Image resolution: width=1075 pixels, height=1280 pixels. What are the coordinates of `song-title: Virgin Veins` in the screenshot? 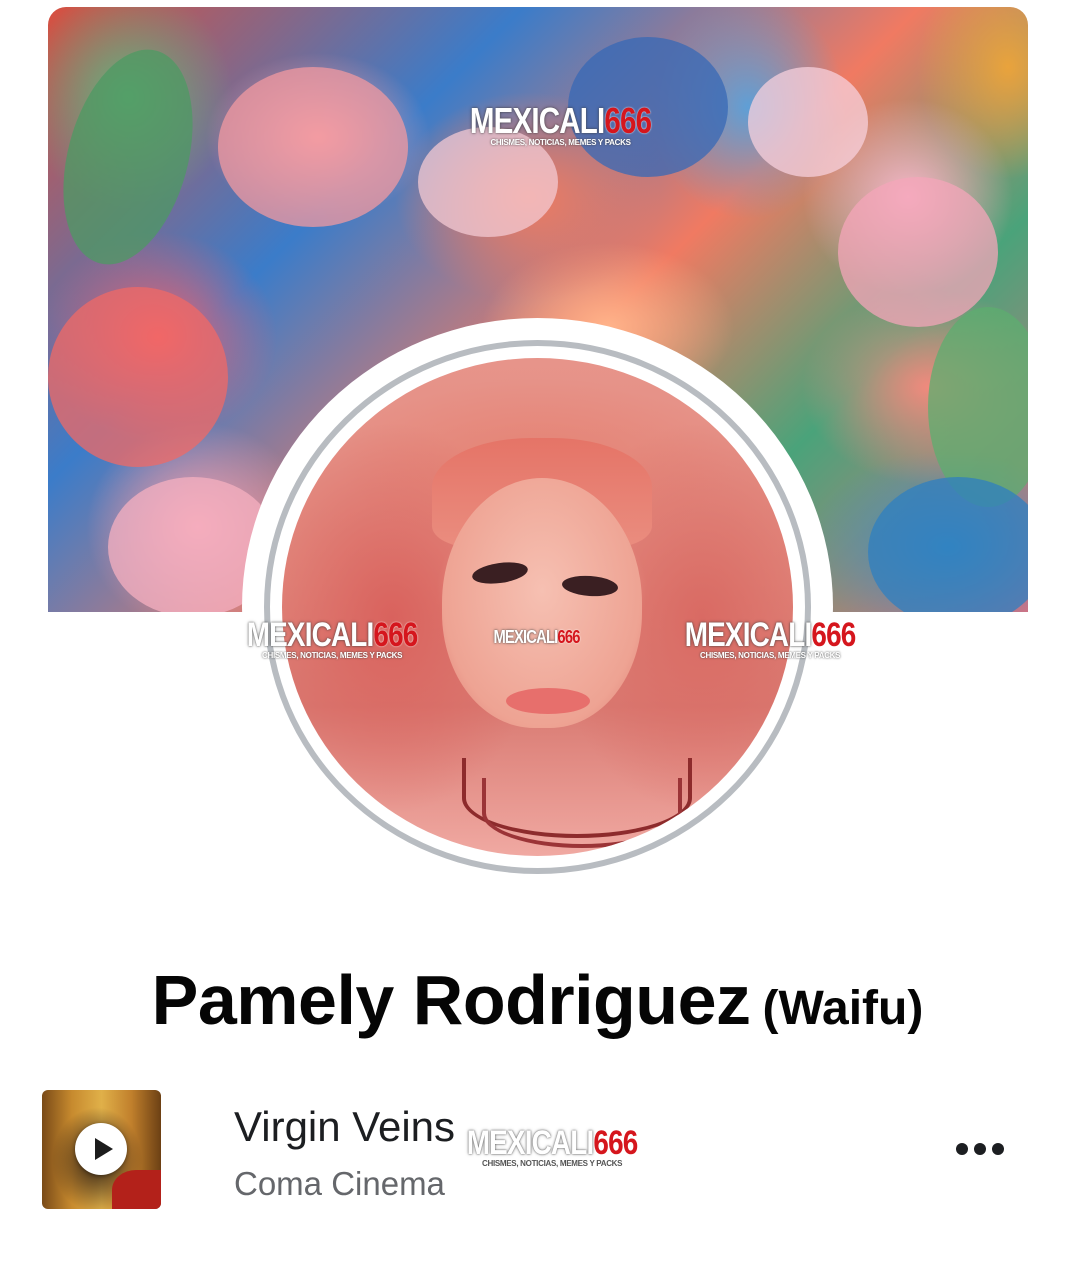 It's located at (344, 1127).